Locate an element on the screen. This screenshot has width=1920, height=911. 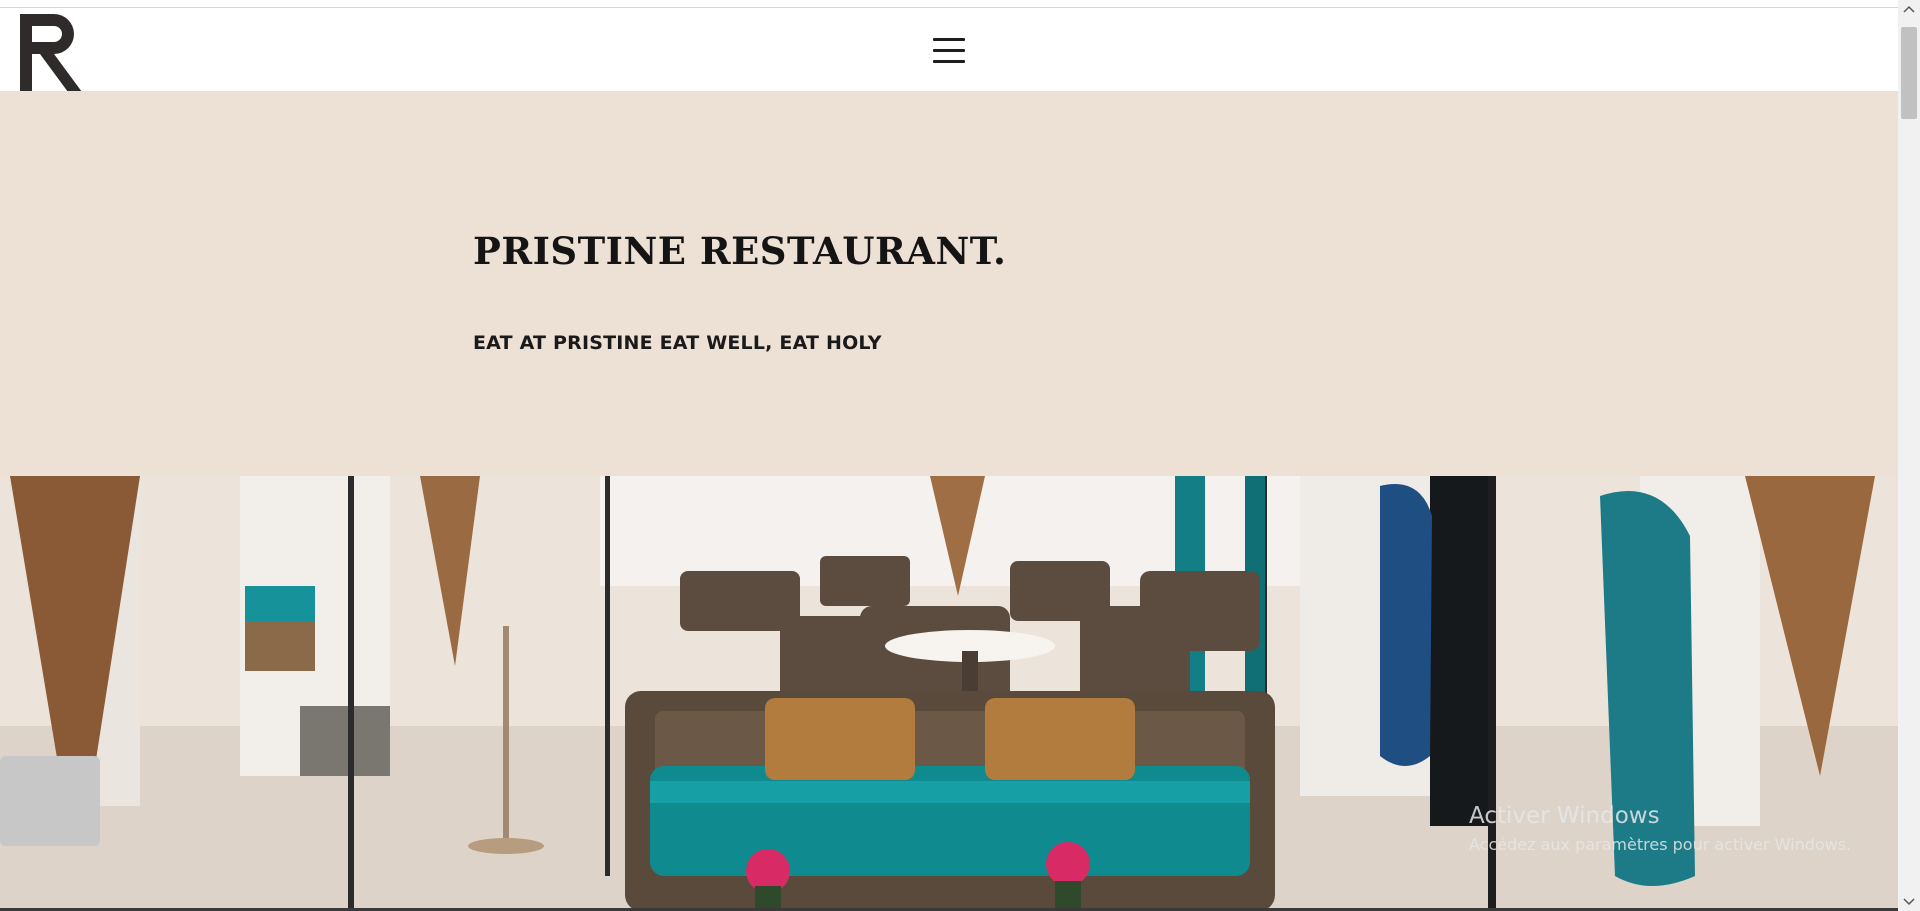
scroll-down-arrow-icon is located at coordinates (1909, 901).